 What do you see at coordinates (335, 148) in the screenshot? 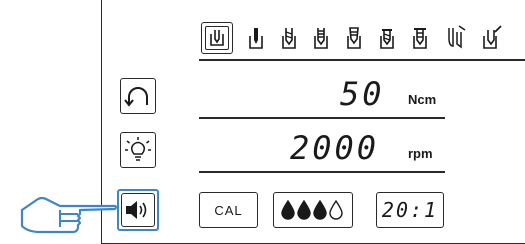
I see `speed-value: 2000` at bounding box center [335, 148].